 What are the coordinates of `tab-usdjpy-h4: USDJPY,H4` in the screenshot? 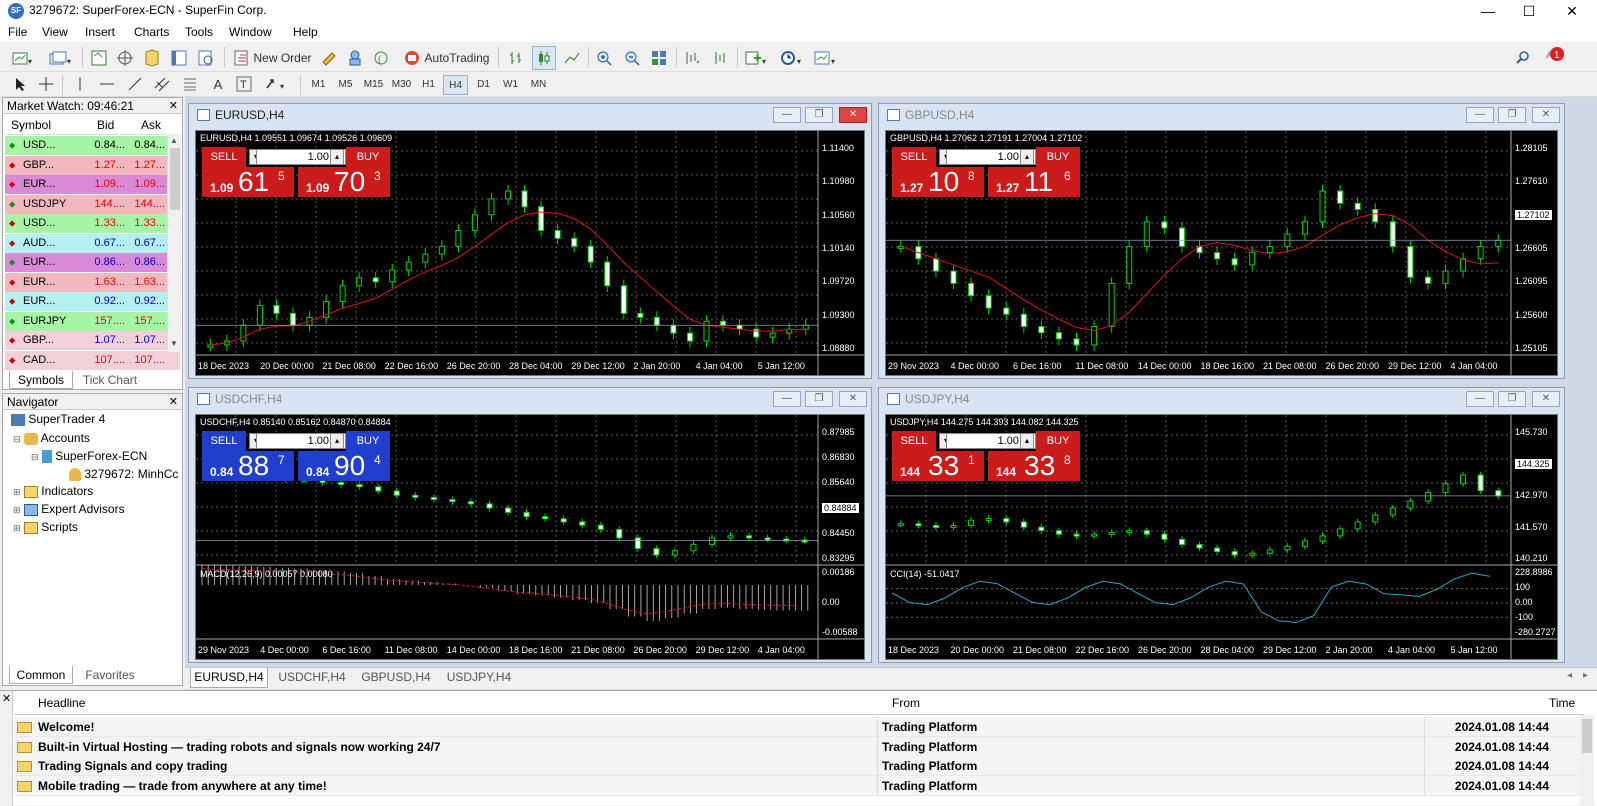 It's located at (479, 678).